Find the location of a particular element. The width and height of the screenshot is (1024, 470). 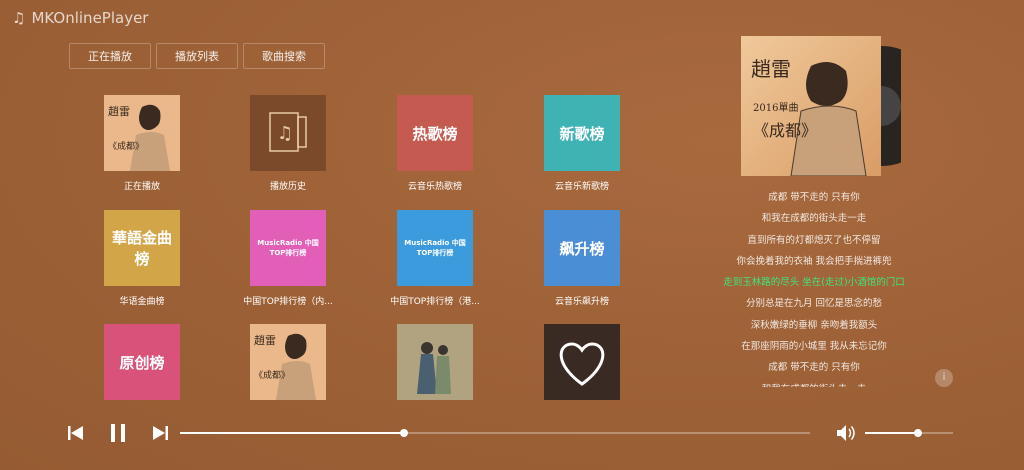

playlist-cover: 原创榜 is located at coordinates (142, 362).